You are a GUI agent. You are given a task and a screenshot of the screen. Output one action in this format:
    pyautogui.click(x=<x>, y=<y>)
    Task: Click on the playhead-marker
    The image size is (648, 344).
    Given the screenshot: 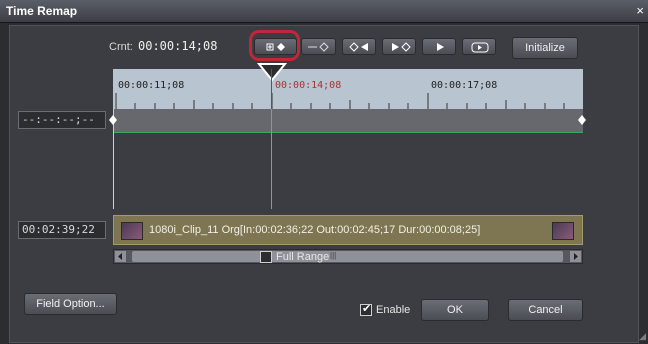 What is the action you would take?
    pyautogui.click(x=272, y=73)
    